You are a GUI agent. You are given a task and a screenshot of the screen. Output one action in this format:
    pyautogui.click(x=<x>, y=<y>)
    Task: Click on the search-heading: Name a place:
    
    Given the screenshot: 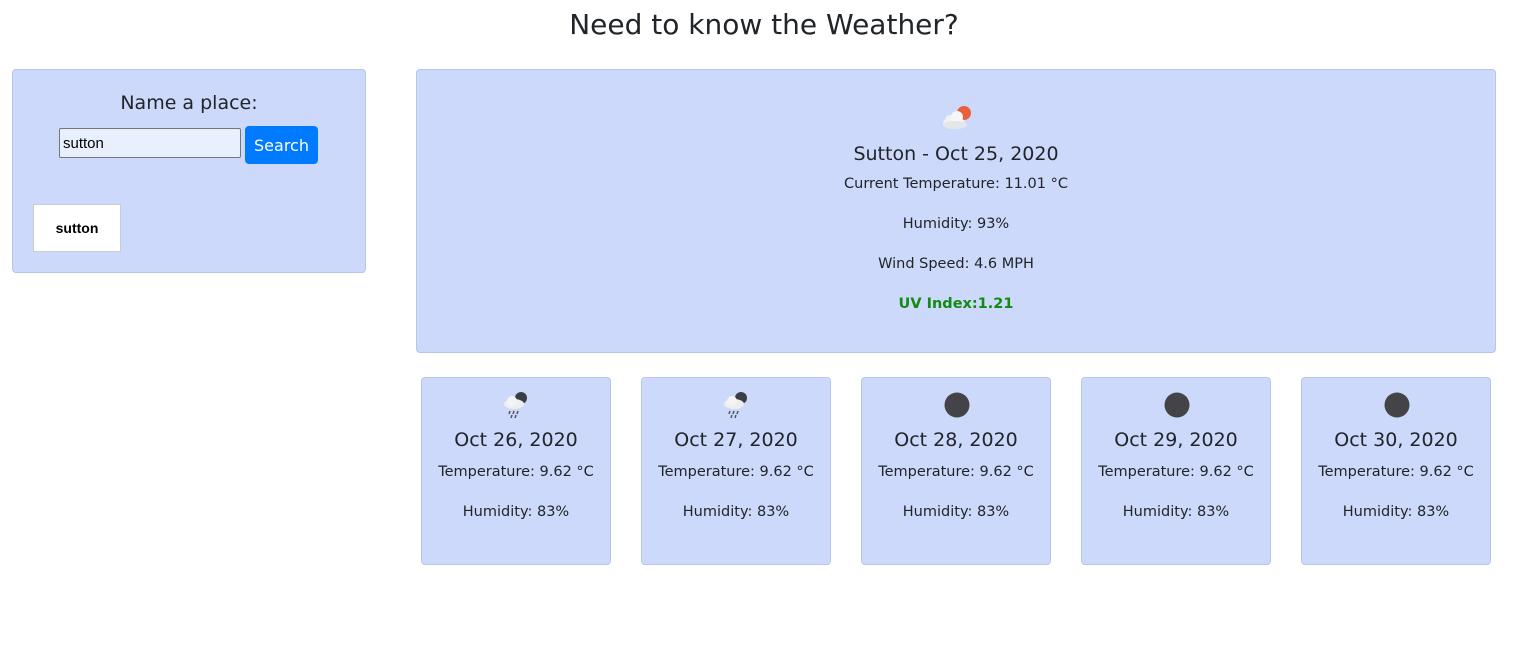 What is the action you would take?
    pyautogui.click(x=189, y=103)
    